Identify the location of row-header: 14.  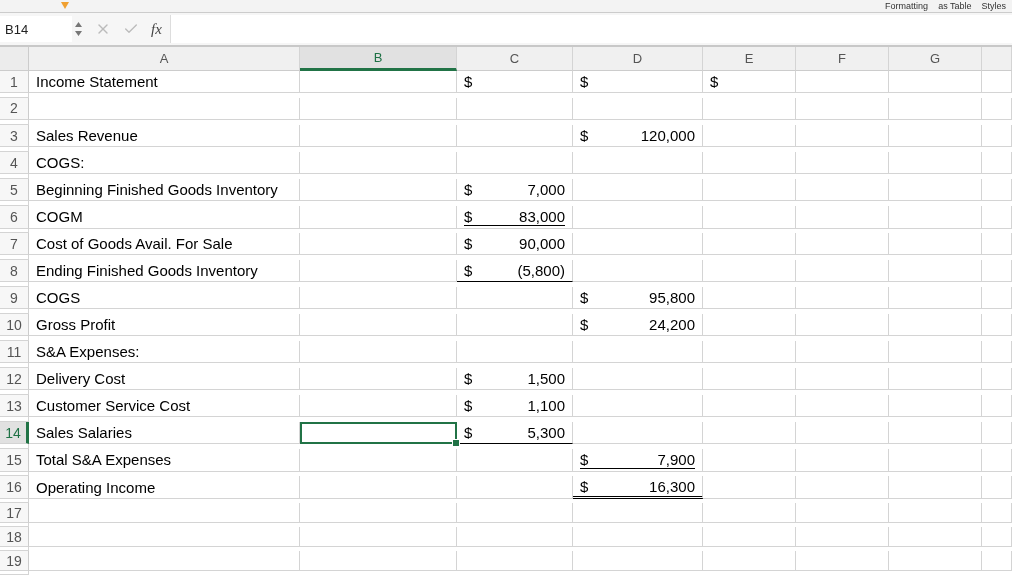
(14, 433).